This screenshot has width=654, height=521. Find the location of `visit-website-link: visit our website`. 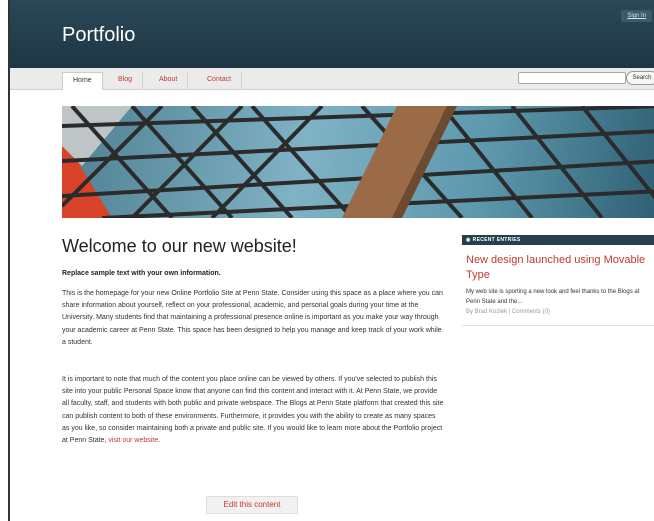

visit-website-link: visit our website is located at coordinates (133, 440).